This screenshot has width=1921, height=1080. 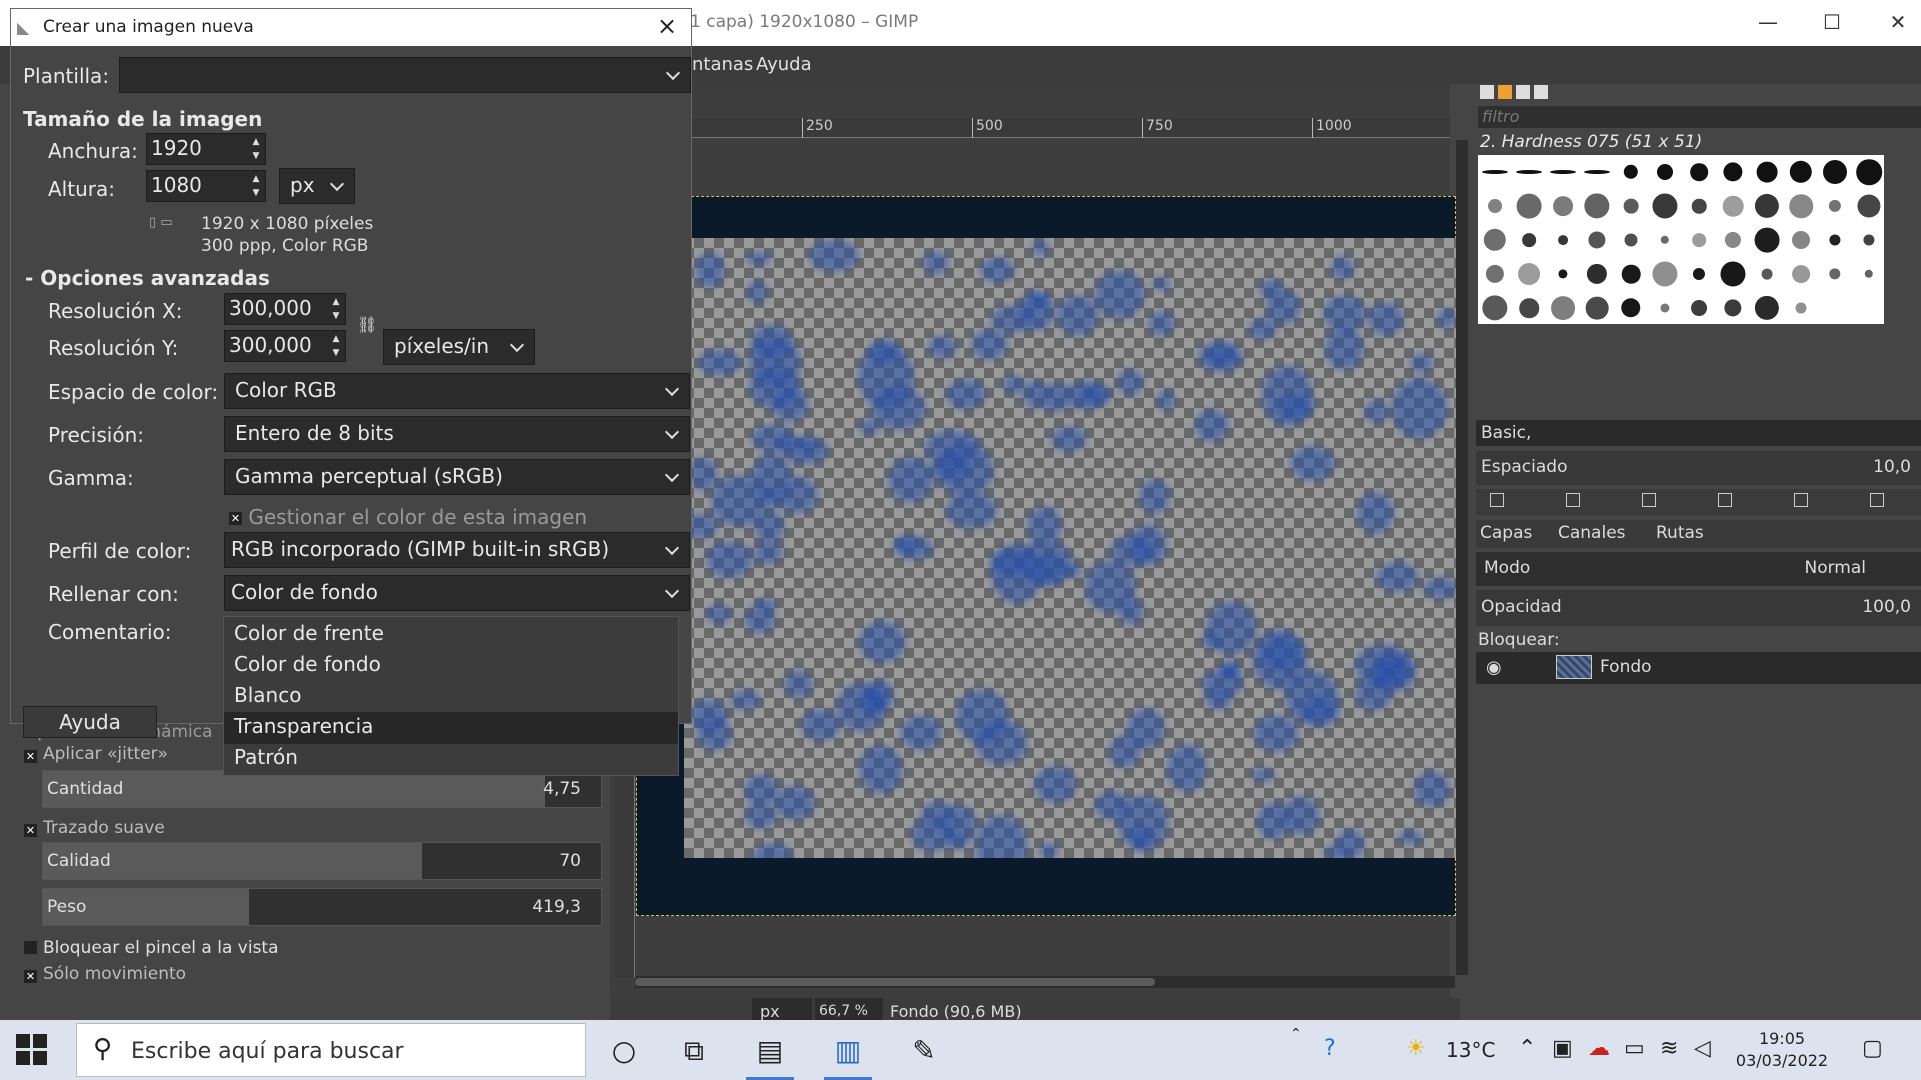 What do you see at coordinates (1634, 1048) in the screenshot?
I see `battery-icon: ▭` at bounding box center [1634, 1048].